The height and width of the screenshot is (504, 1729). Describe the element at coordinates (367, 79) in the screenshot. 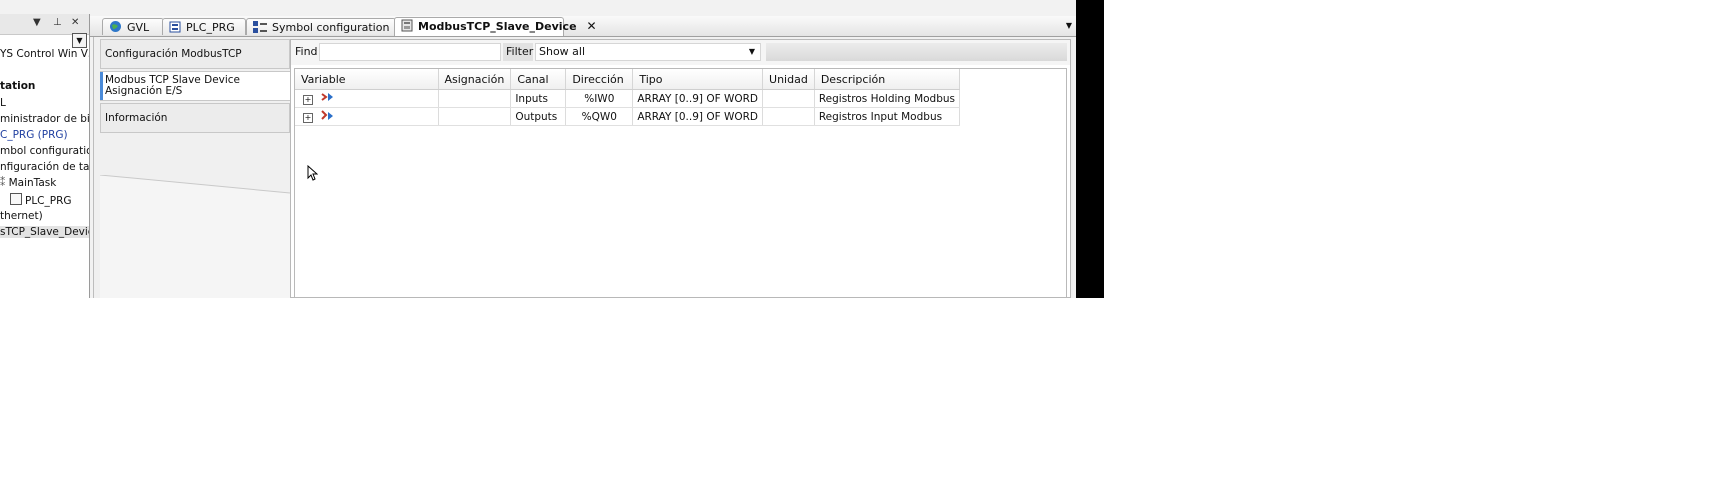

I see `col-header-variable: Variable` at that location.